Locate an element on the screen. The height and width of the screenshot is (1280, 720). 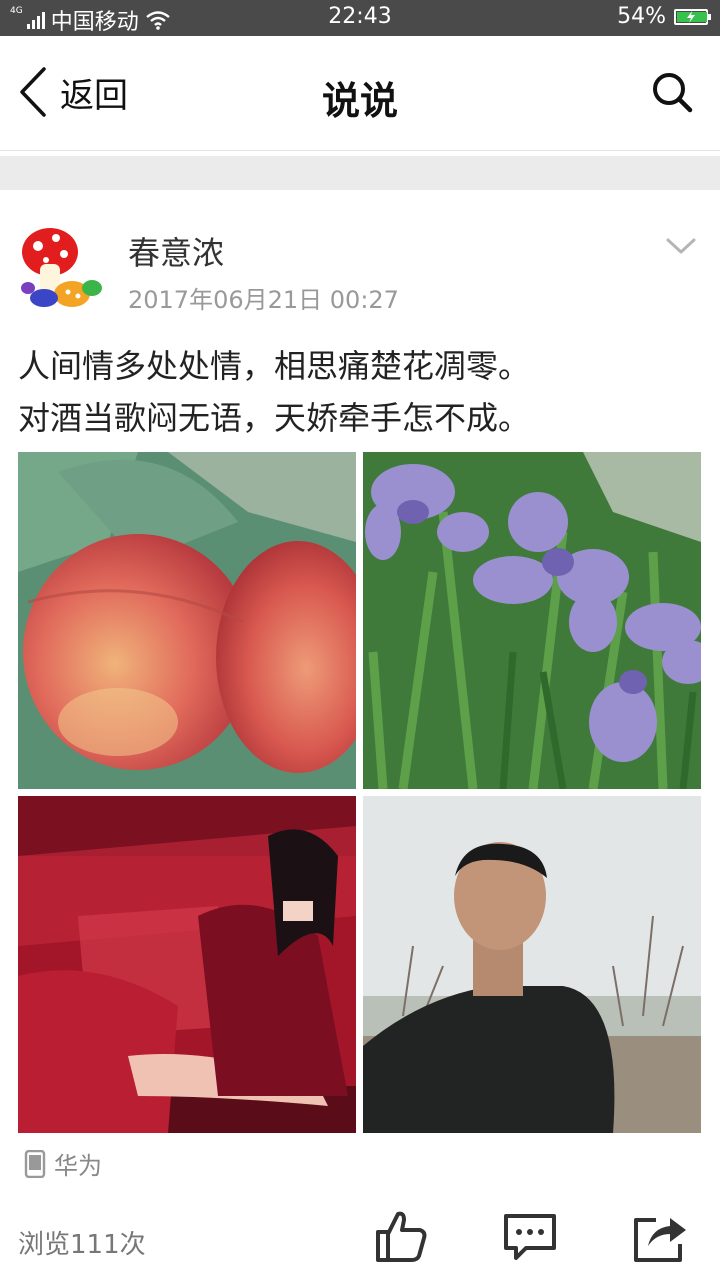
avatar is located at coordinates (63, 268).